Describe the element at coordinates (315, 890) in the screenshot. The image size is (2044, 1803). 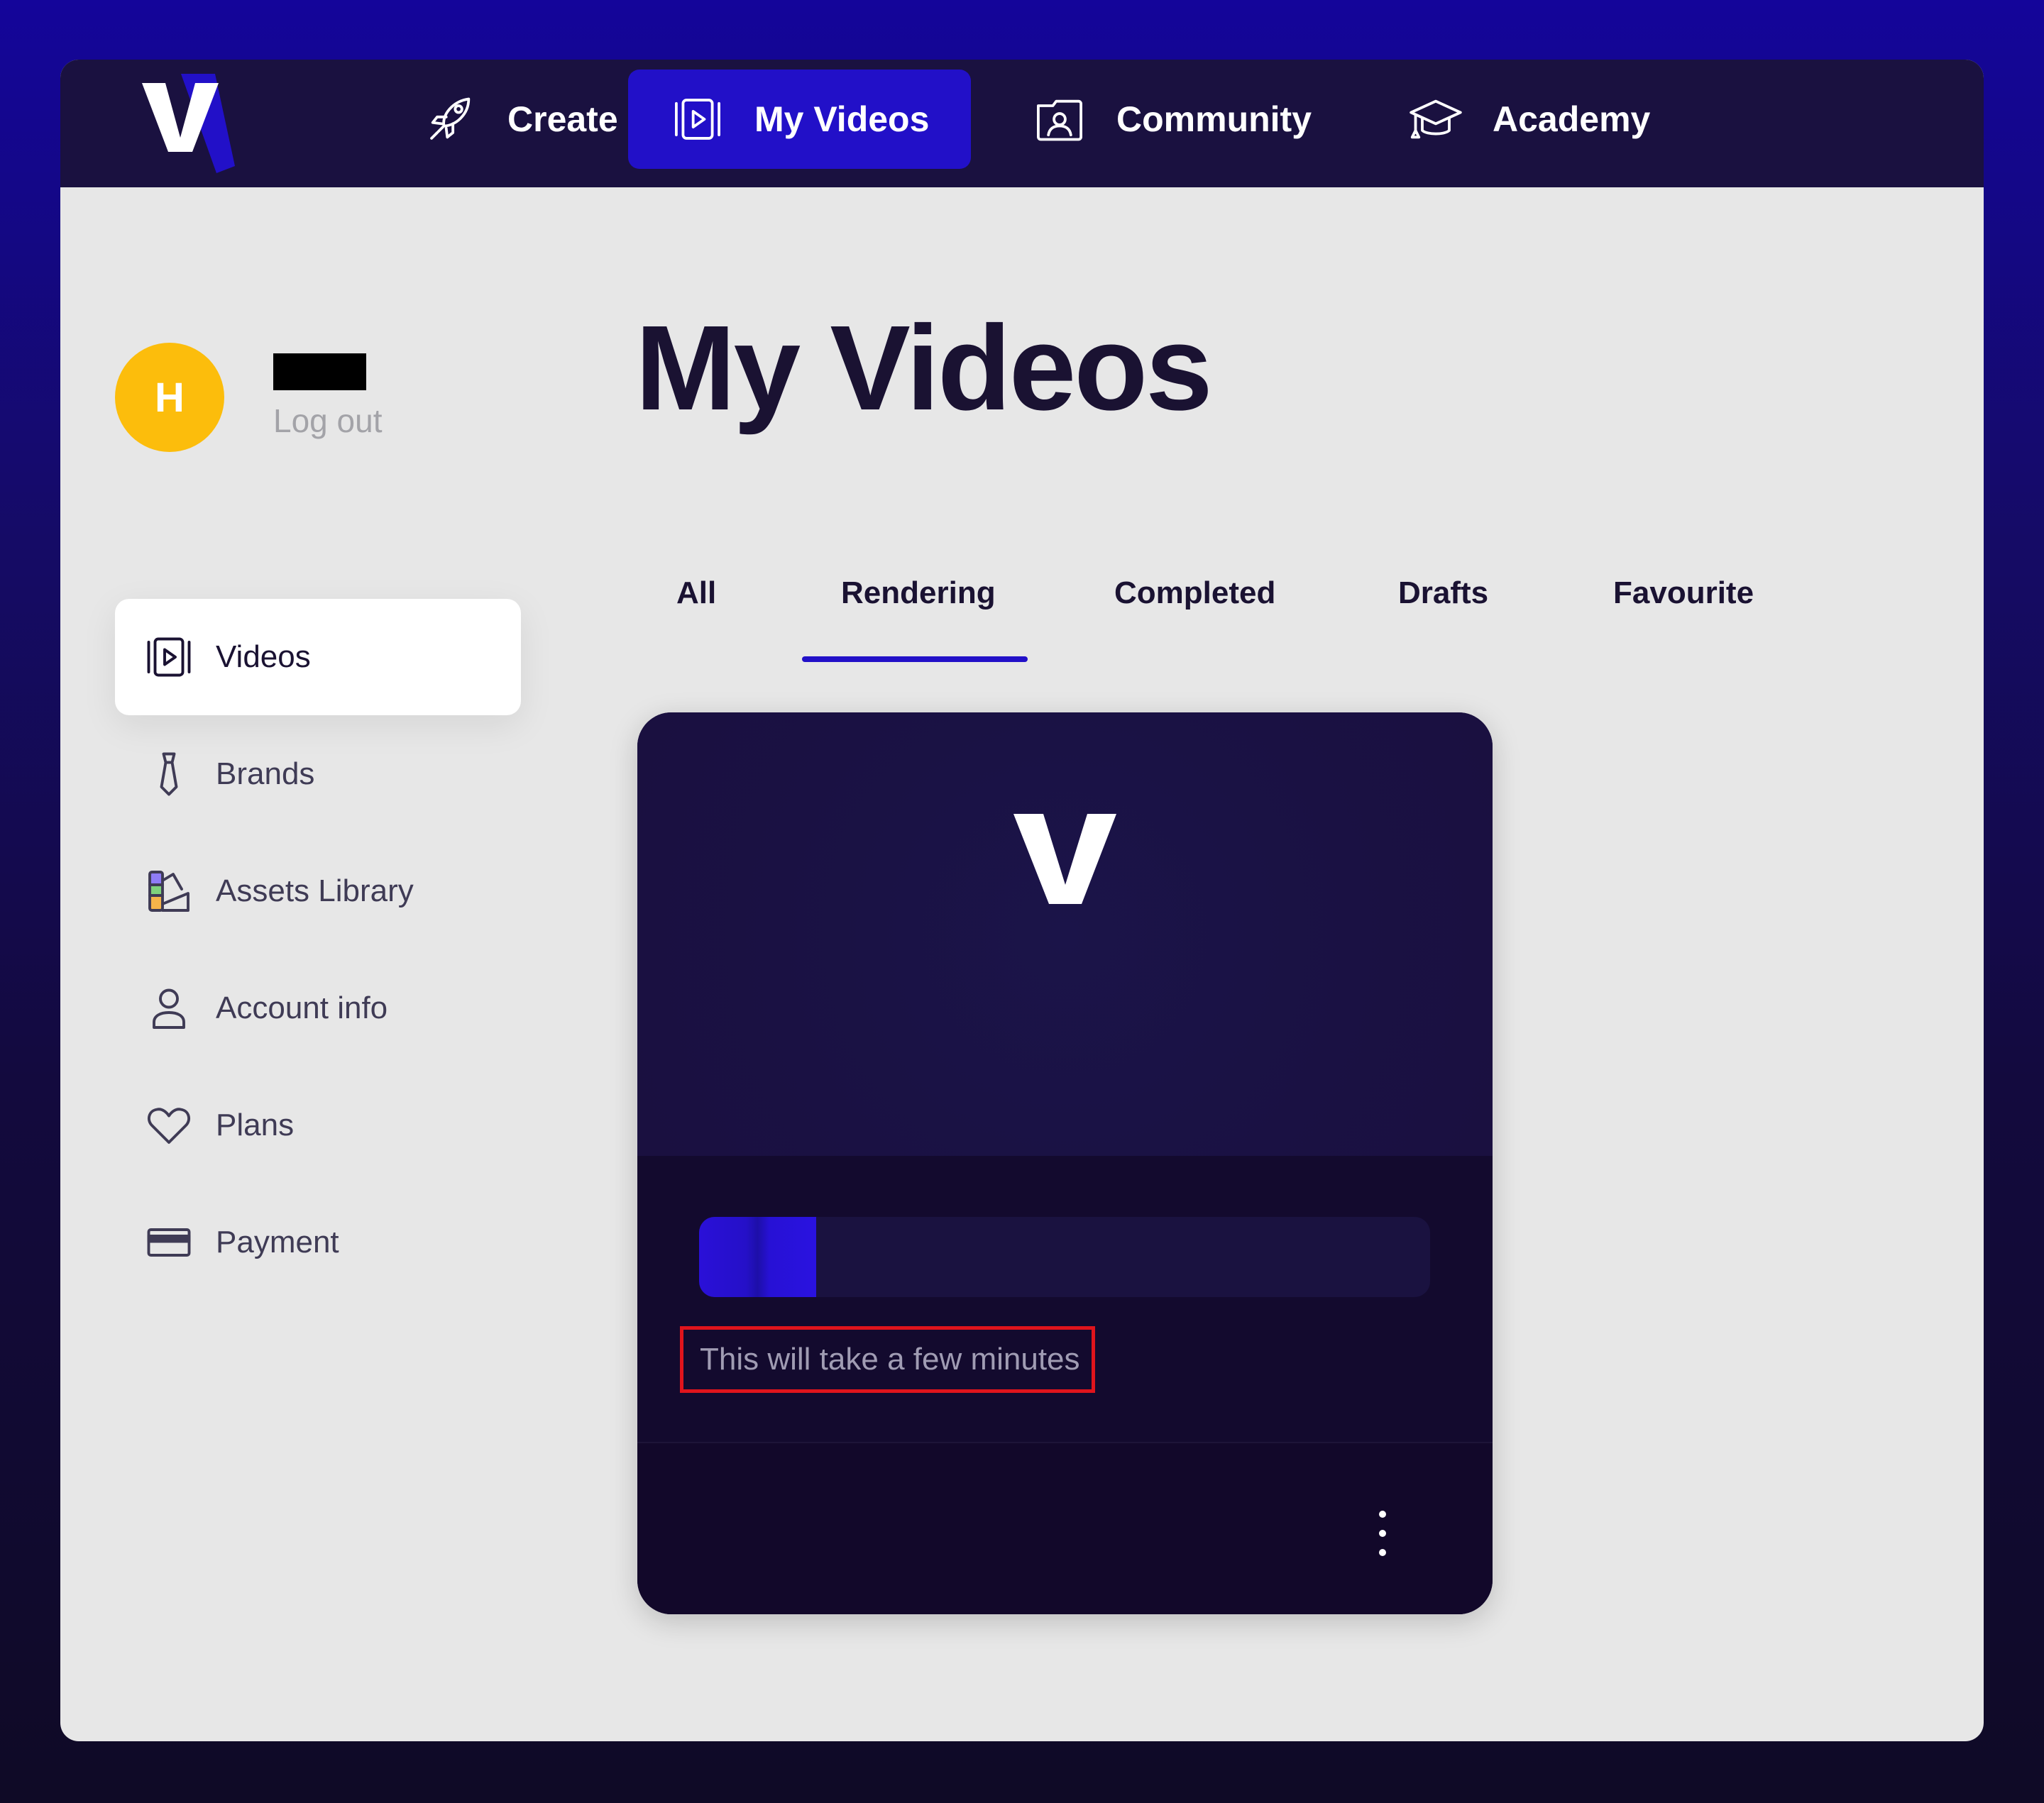
I see `sidebar-item-label: Assets Library` at that location.